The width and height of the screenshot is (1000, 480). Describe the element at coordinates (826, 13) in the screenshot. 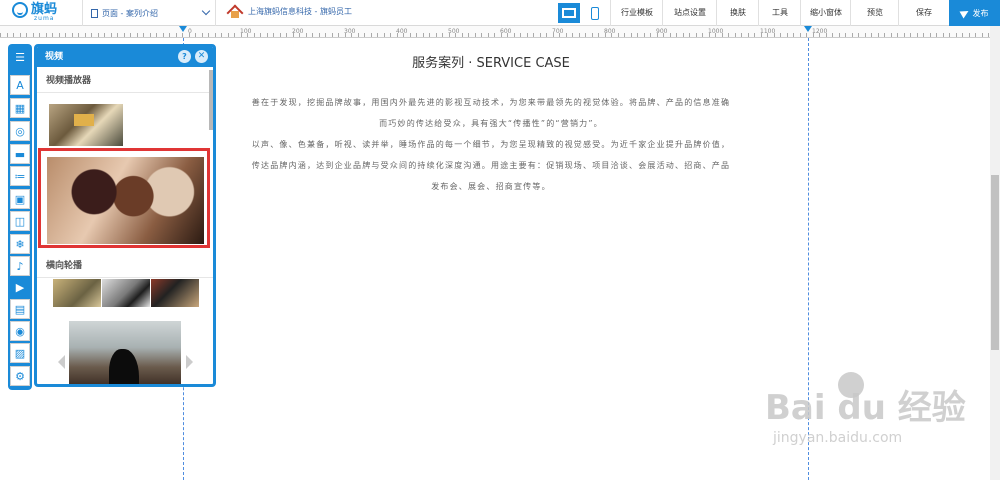

I see `menu-minimize: 缩小窗体` at that location.